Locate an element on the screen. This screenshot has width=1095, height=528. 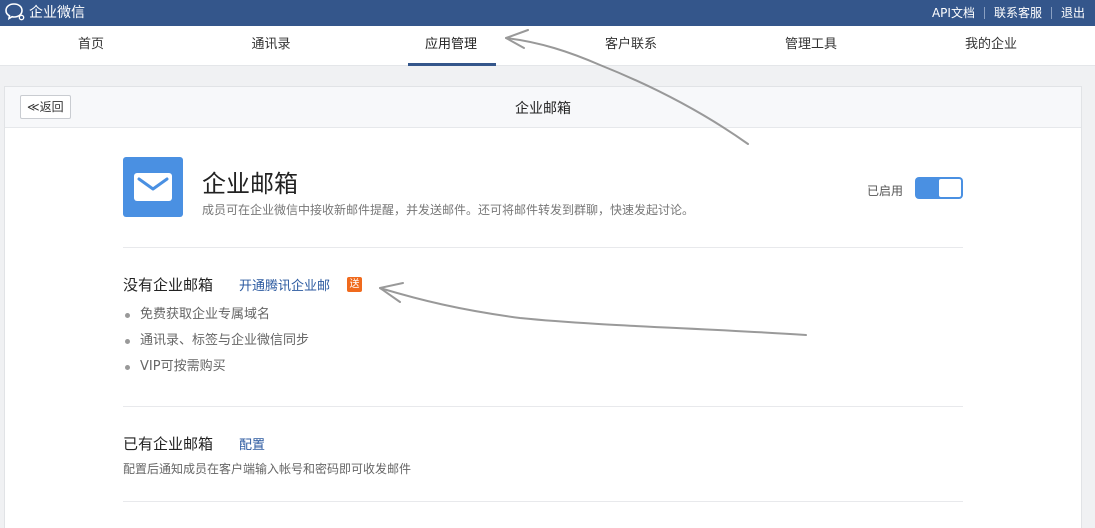
enable-toggle is located at coordinates (939, 188).